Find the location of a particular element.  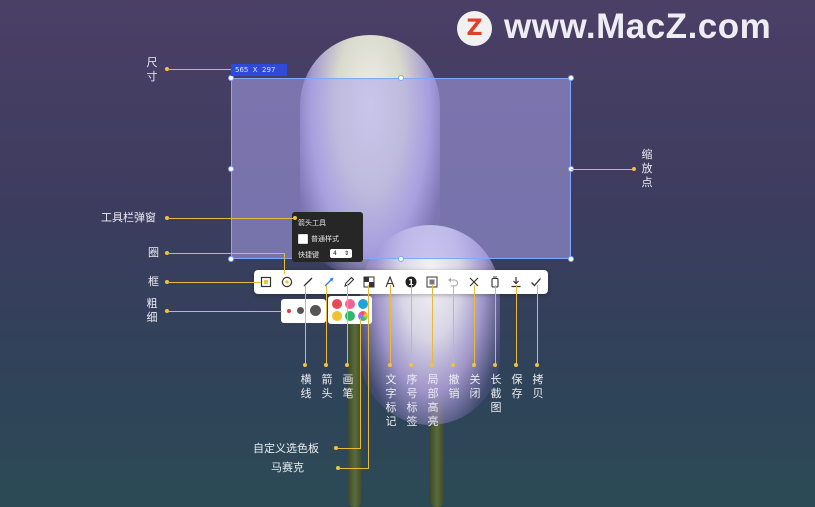

color-swatch-blue is located at coordinates (363, 304).